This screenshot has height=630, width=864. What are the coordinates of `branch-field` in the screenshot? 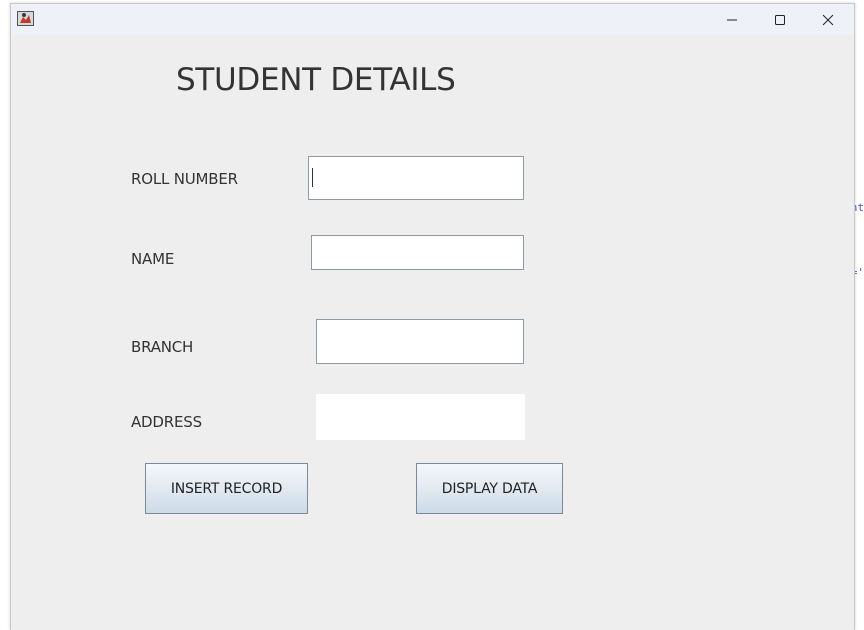 It's located at (420, 341).